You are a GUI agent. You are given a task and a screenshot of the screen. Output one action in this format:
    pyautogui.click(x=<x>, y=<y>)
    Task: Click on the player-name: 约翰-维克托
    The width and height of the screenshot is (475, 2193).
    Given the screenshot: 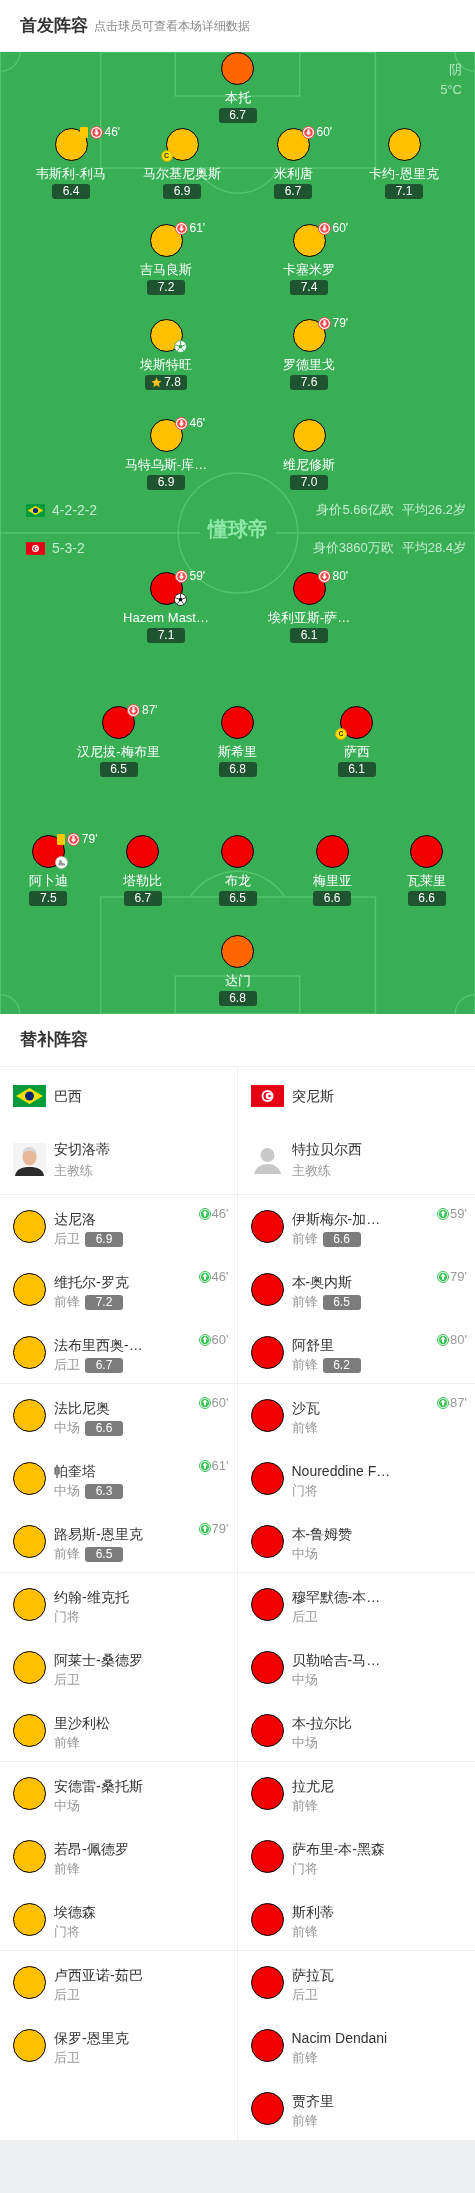 What is the action you would take?
    pyautogui.click(x=91, y=1597)
    